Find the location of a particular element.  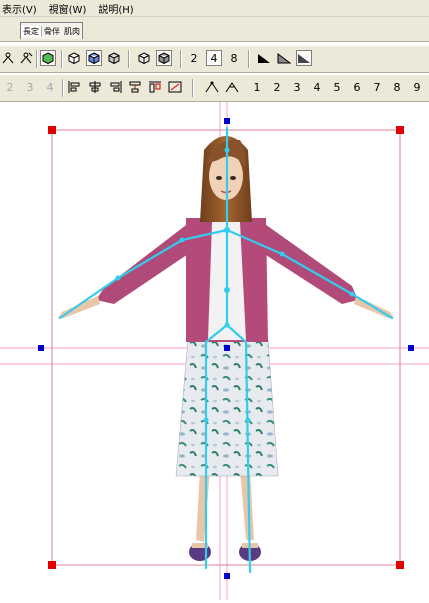

preset-3-button: 3 is located at coordinates (297, 87).